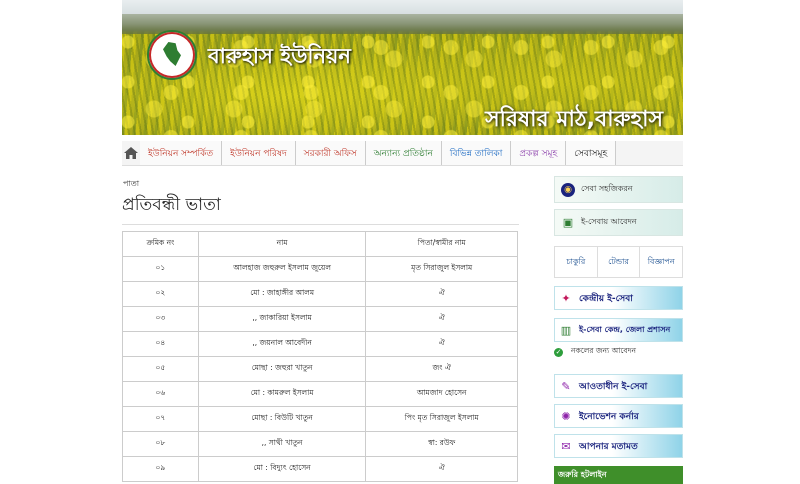 The image size is (800, 484). I want to click on column-header: নাম, so click(282, 244).